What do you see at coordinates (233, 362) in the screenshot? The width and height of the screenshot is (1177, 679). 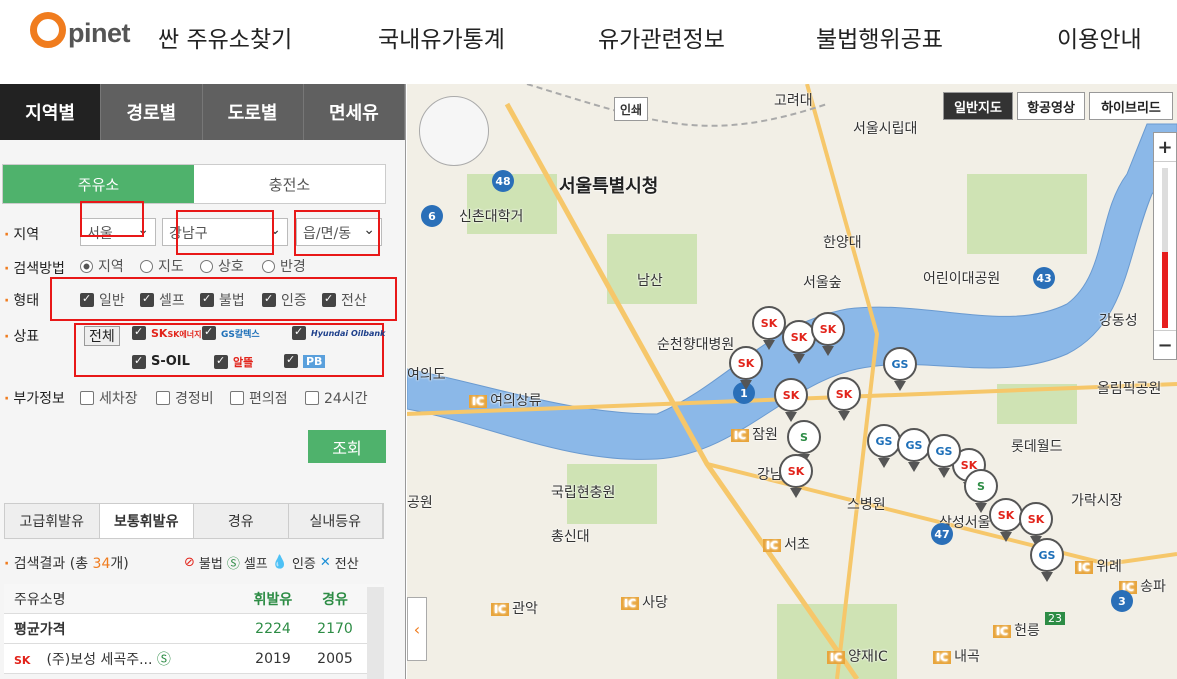 I see `checkbox-brand-altteul: 알뜰` at bounding box center [233, 362].